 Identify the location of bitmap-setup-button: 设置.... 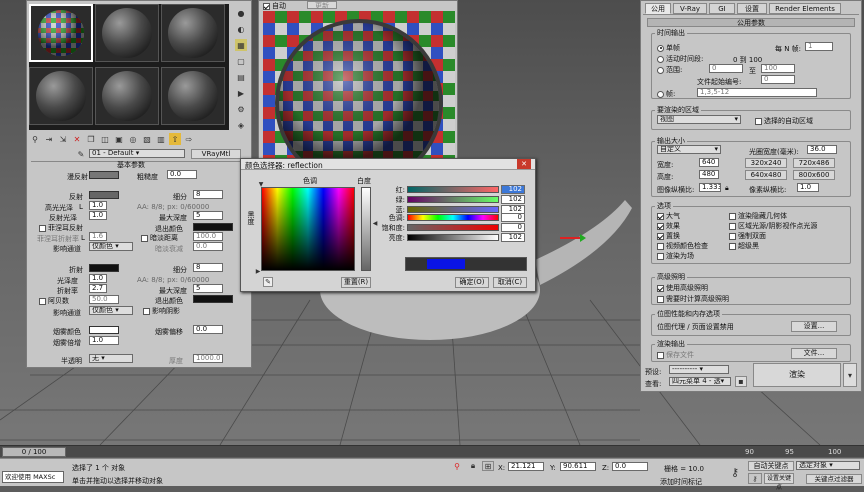
(814, 326).